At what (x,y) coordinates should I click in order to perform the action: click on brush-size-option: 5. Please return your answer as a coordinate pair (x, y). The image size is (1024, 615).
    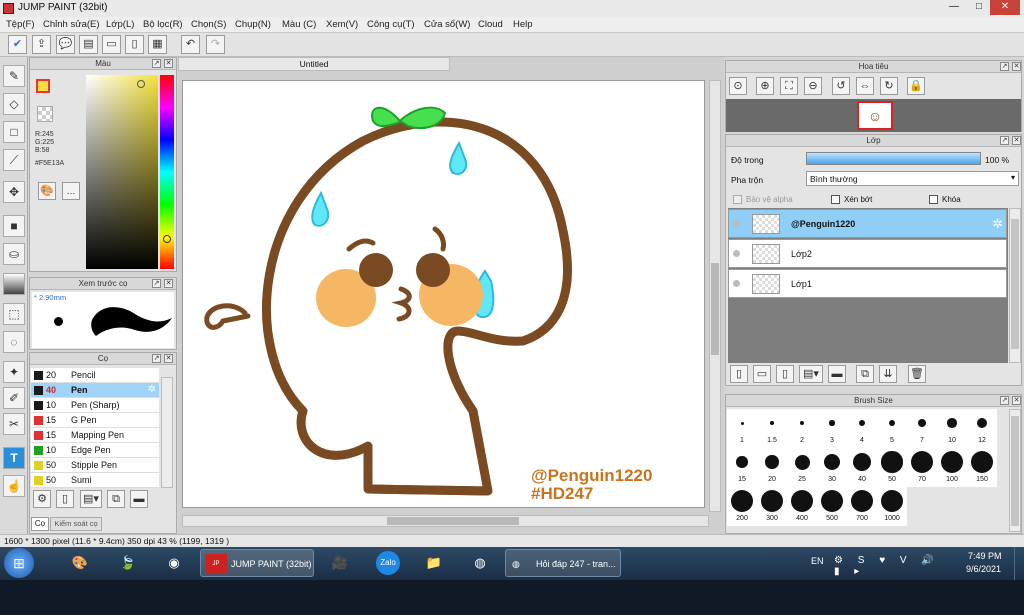
    Looking at the image, I should click on (892, 428).